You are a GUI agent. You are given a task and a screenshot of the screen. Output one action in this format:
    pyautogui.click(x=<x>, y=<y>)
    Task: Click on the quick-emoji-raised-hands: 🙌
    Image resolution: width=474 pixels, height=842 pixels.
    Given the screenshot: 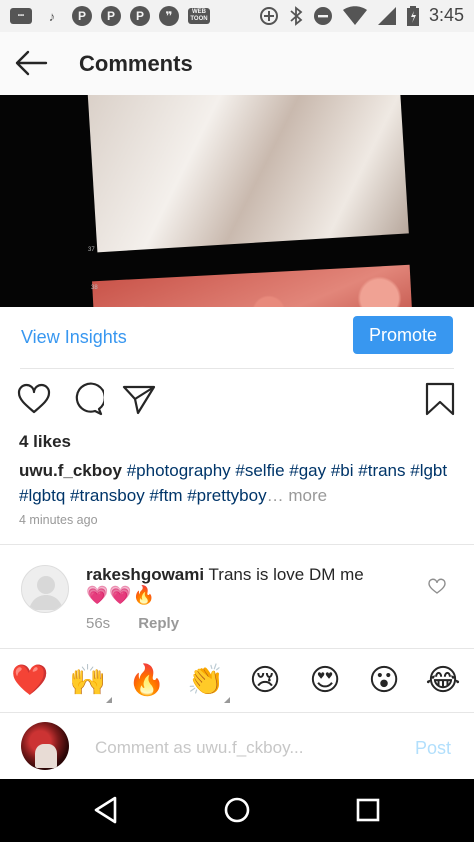 What is the action you would take?
    pyautogui.click(x=90, y=682)
    